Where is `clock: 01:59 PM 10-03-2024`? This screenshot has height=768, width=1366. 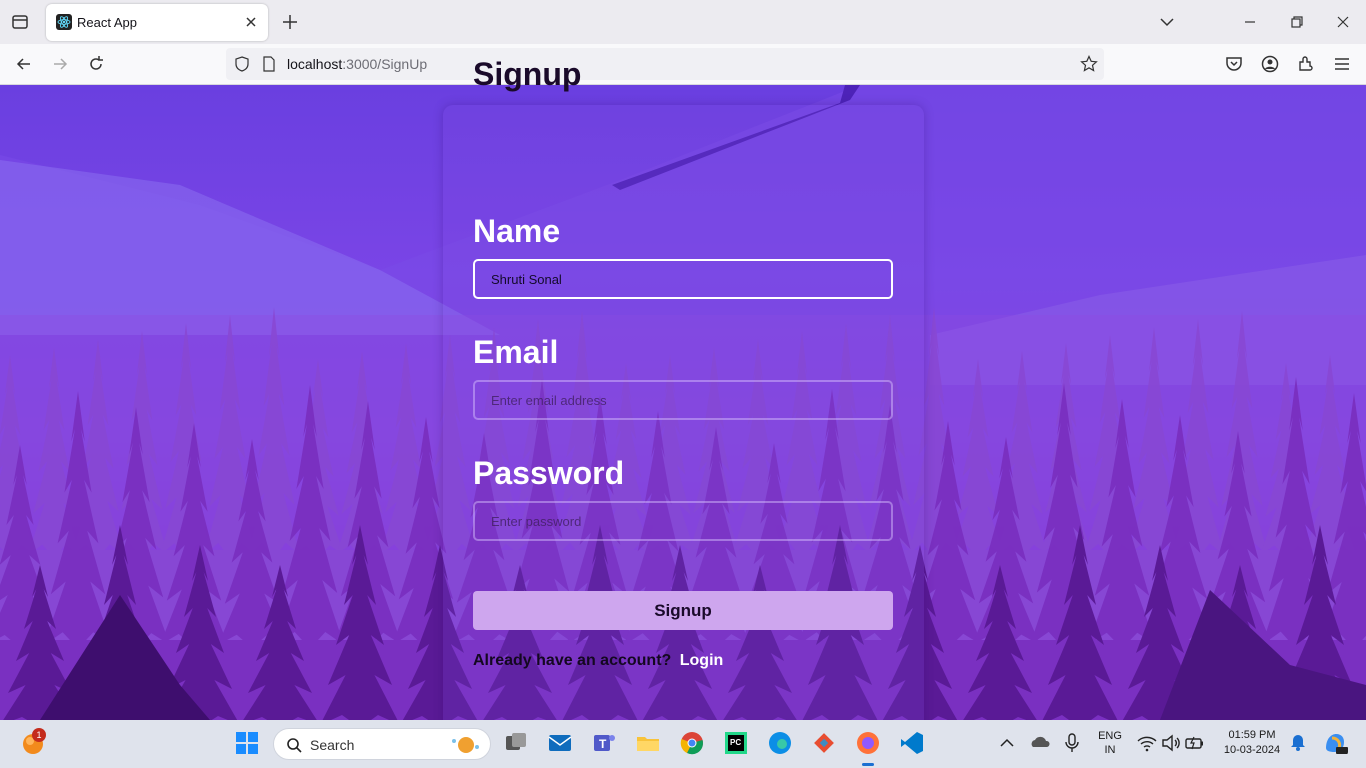 clock: 01:59 PM 10-03-2024 is located at coordinates (1252, 742).